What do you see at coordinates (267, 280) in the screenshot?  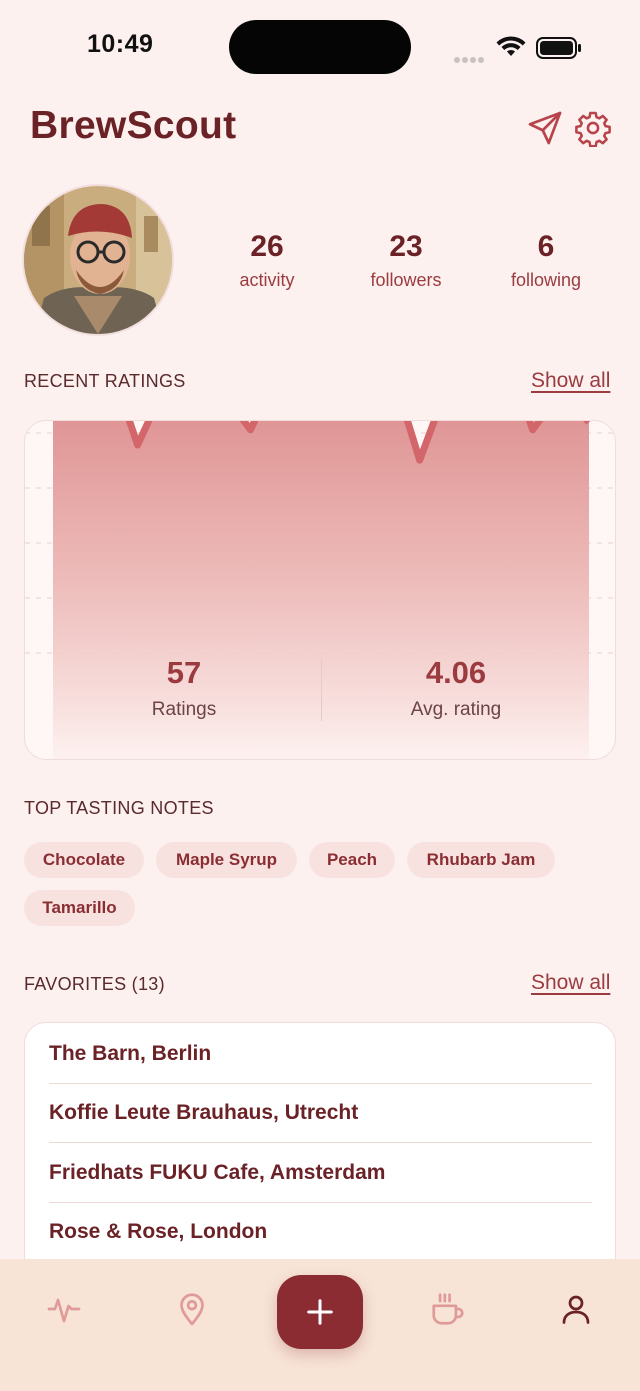 I see `stat-label: activity` at bounding box center [267, 280].